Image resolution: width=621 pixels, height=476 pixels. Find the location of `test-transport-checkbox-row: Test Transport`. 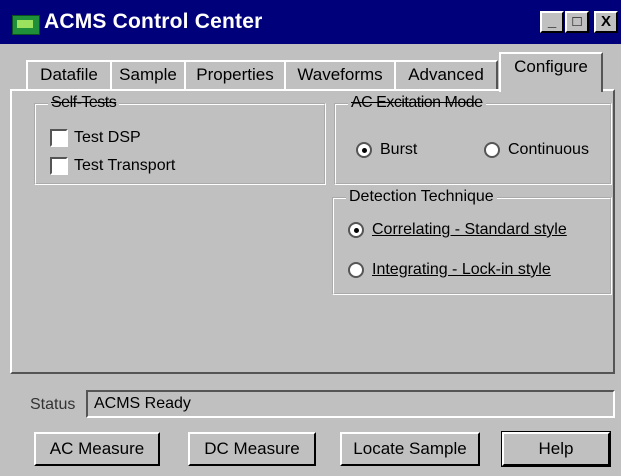

test-transport-checkbox-row: Test Transport is located at coordinates (112, 166).